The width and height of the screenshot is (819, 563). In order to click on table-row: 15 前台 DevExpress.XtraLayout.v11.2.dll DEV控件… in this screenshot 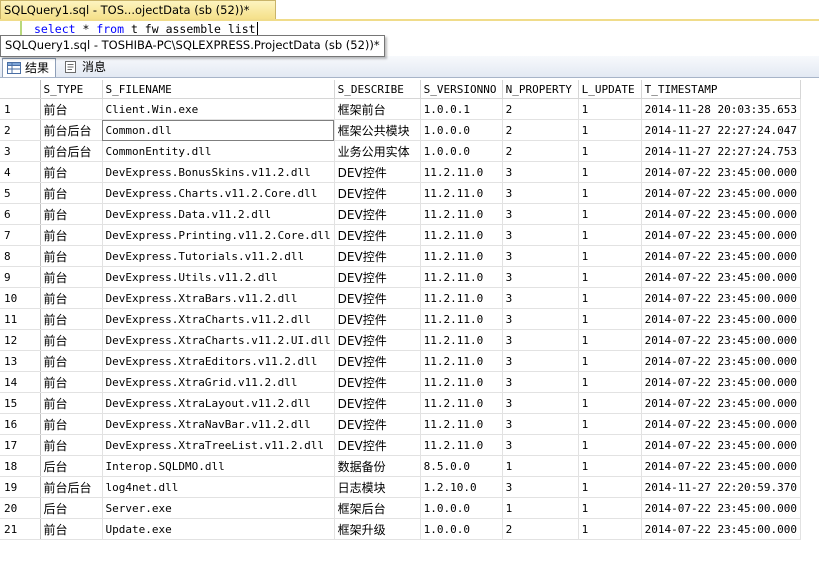, I will do `click(401, 403)`.